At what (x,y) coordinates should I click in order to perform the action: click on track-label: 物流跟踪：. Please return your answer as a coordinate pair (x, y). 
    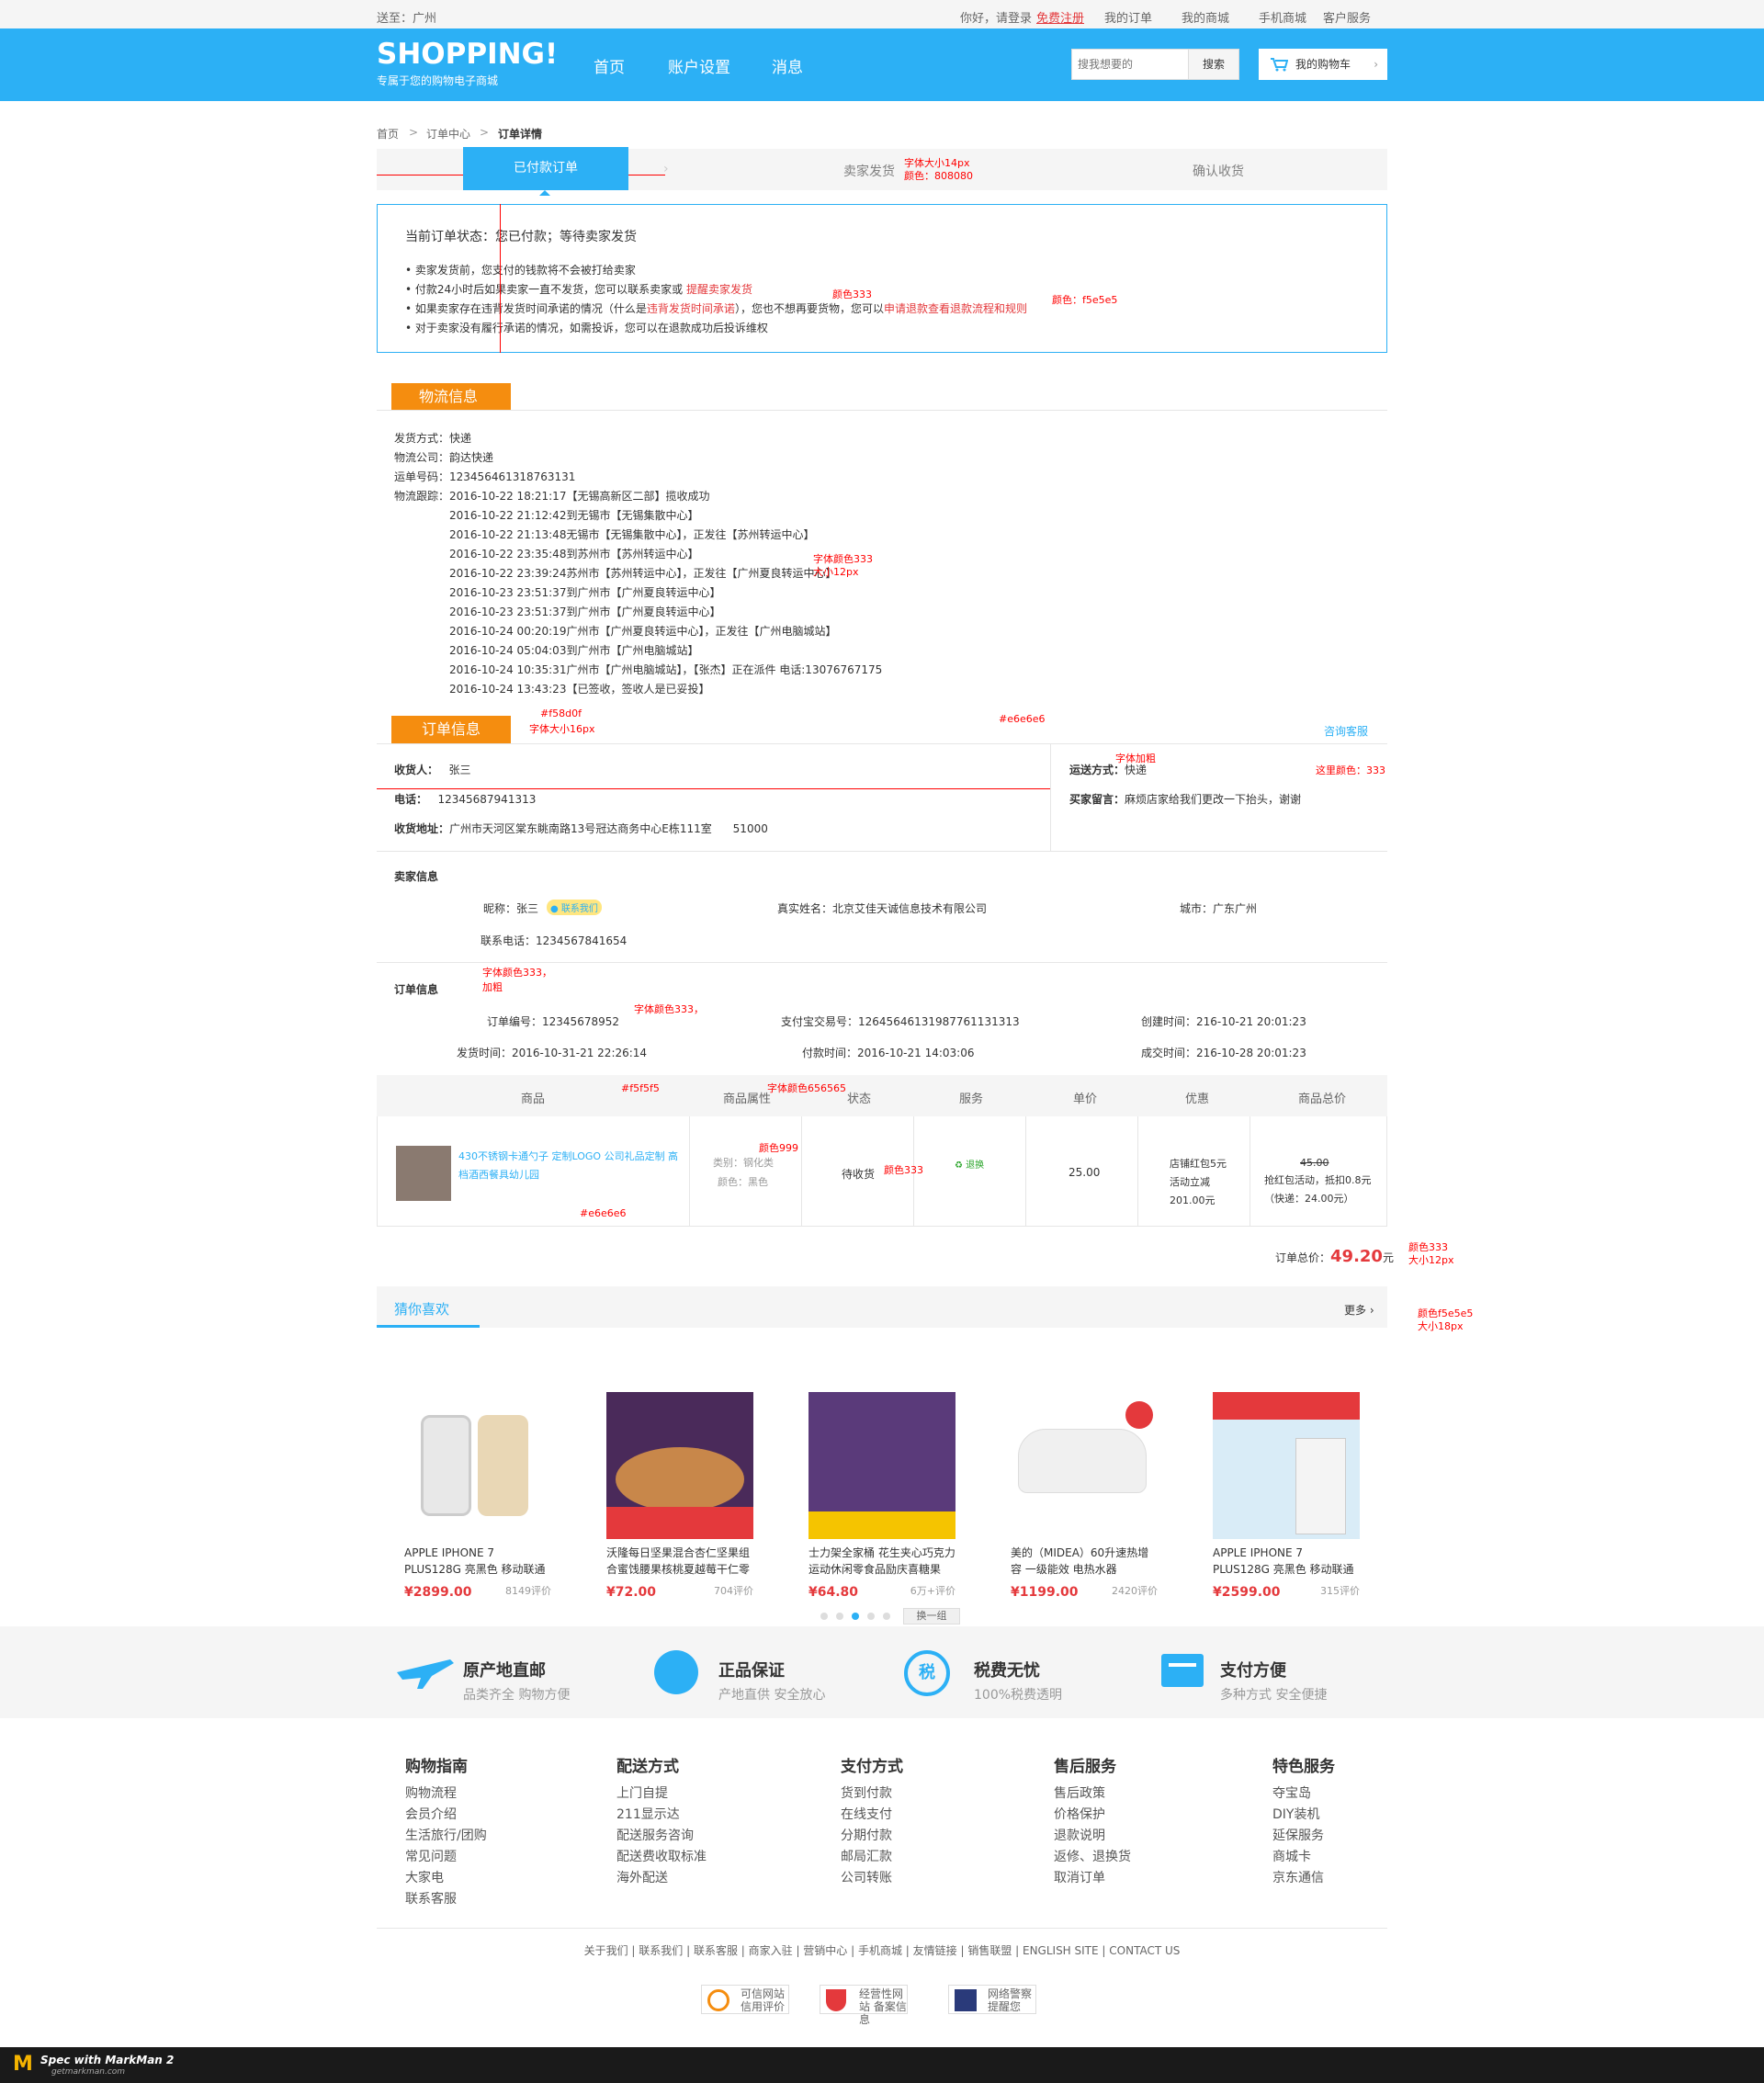
    Looking at the image, I should click on (422, 497).